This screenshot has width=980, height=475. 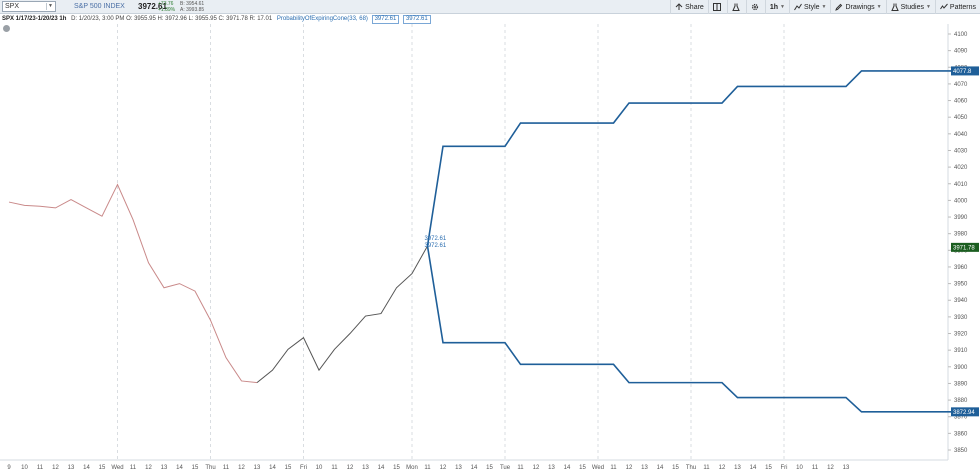 I want to click on price-tick-label: 4010, so click(x=961, y=185).